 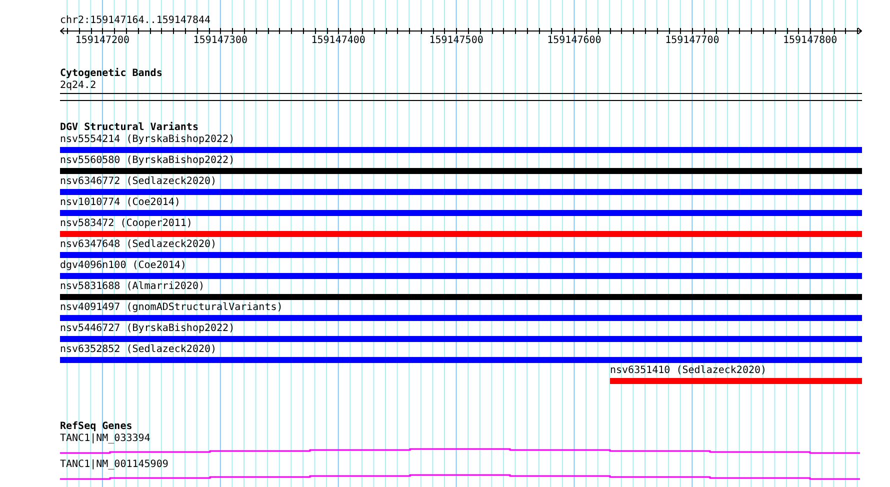 What do you see at coordinates (114, 464) in the screenshot?
I see `gene-label: TANC1|NM_001145909` at bounding box center [114, 464].